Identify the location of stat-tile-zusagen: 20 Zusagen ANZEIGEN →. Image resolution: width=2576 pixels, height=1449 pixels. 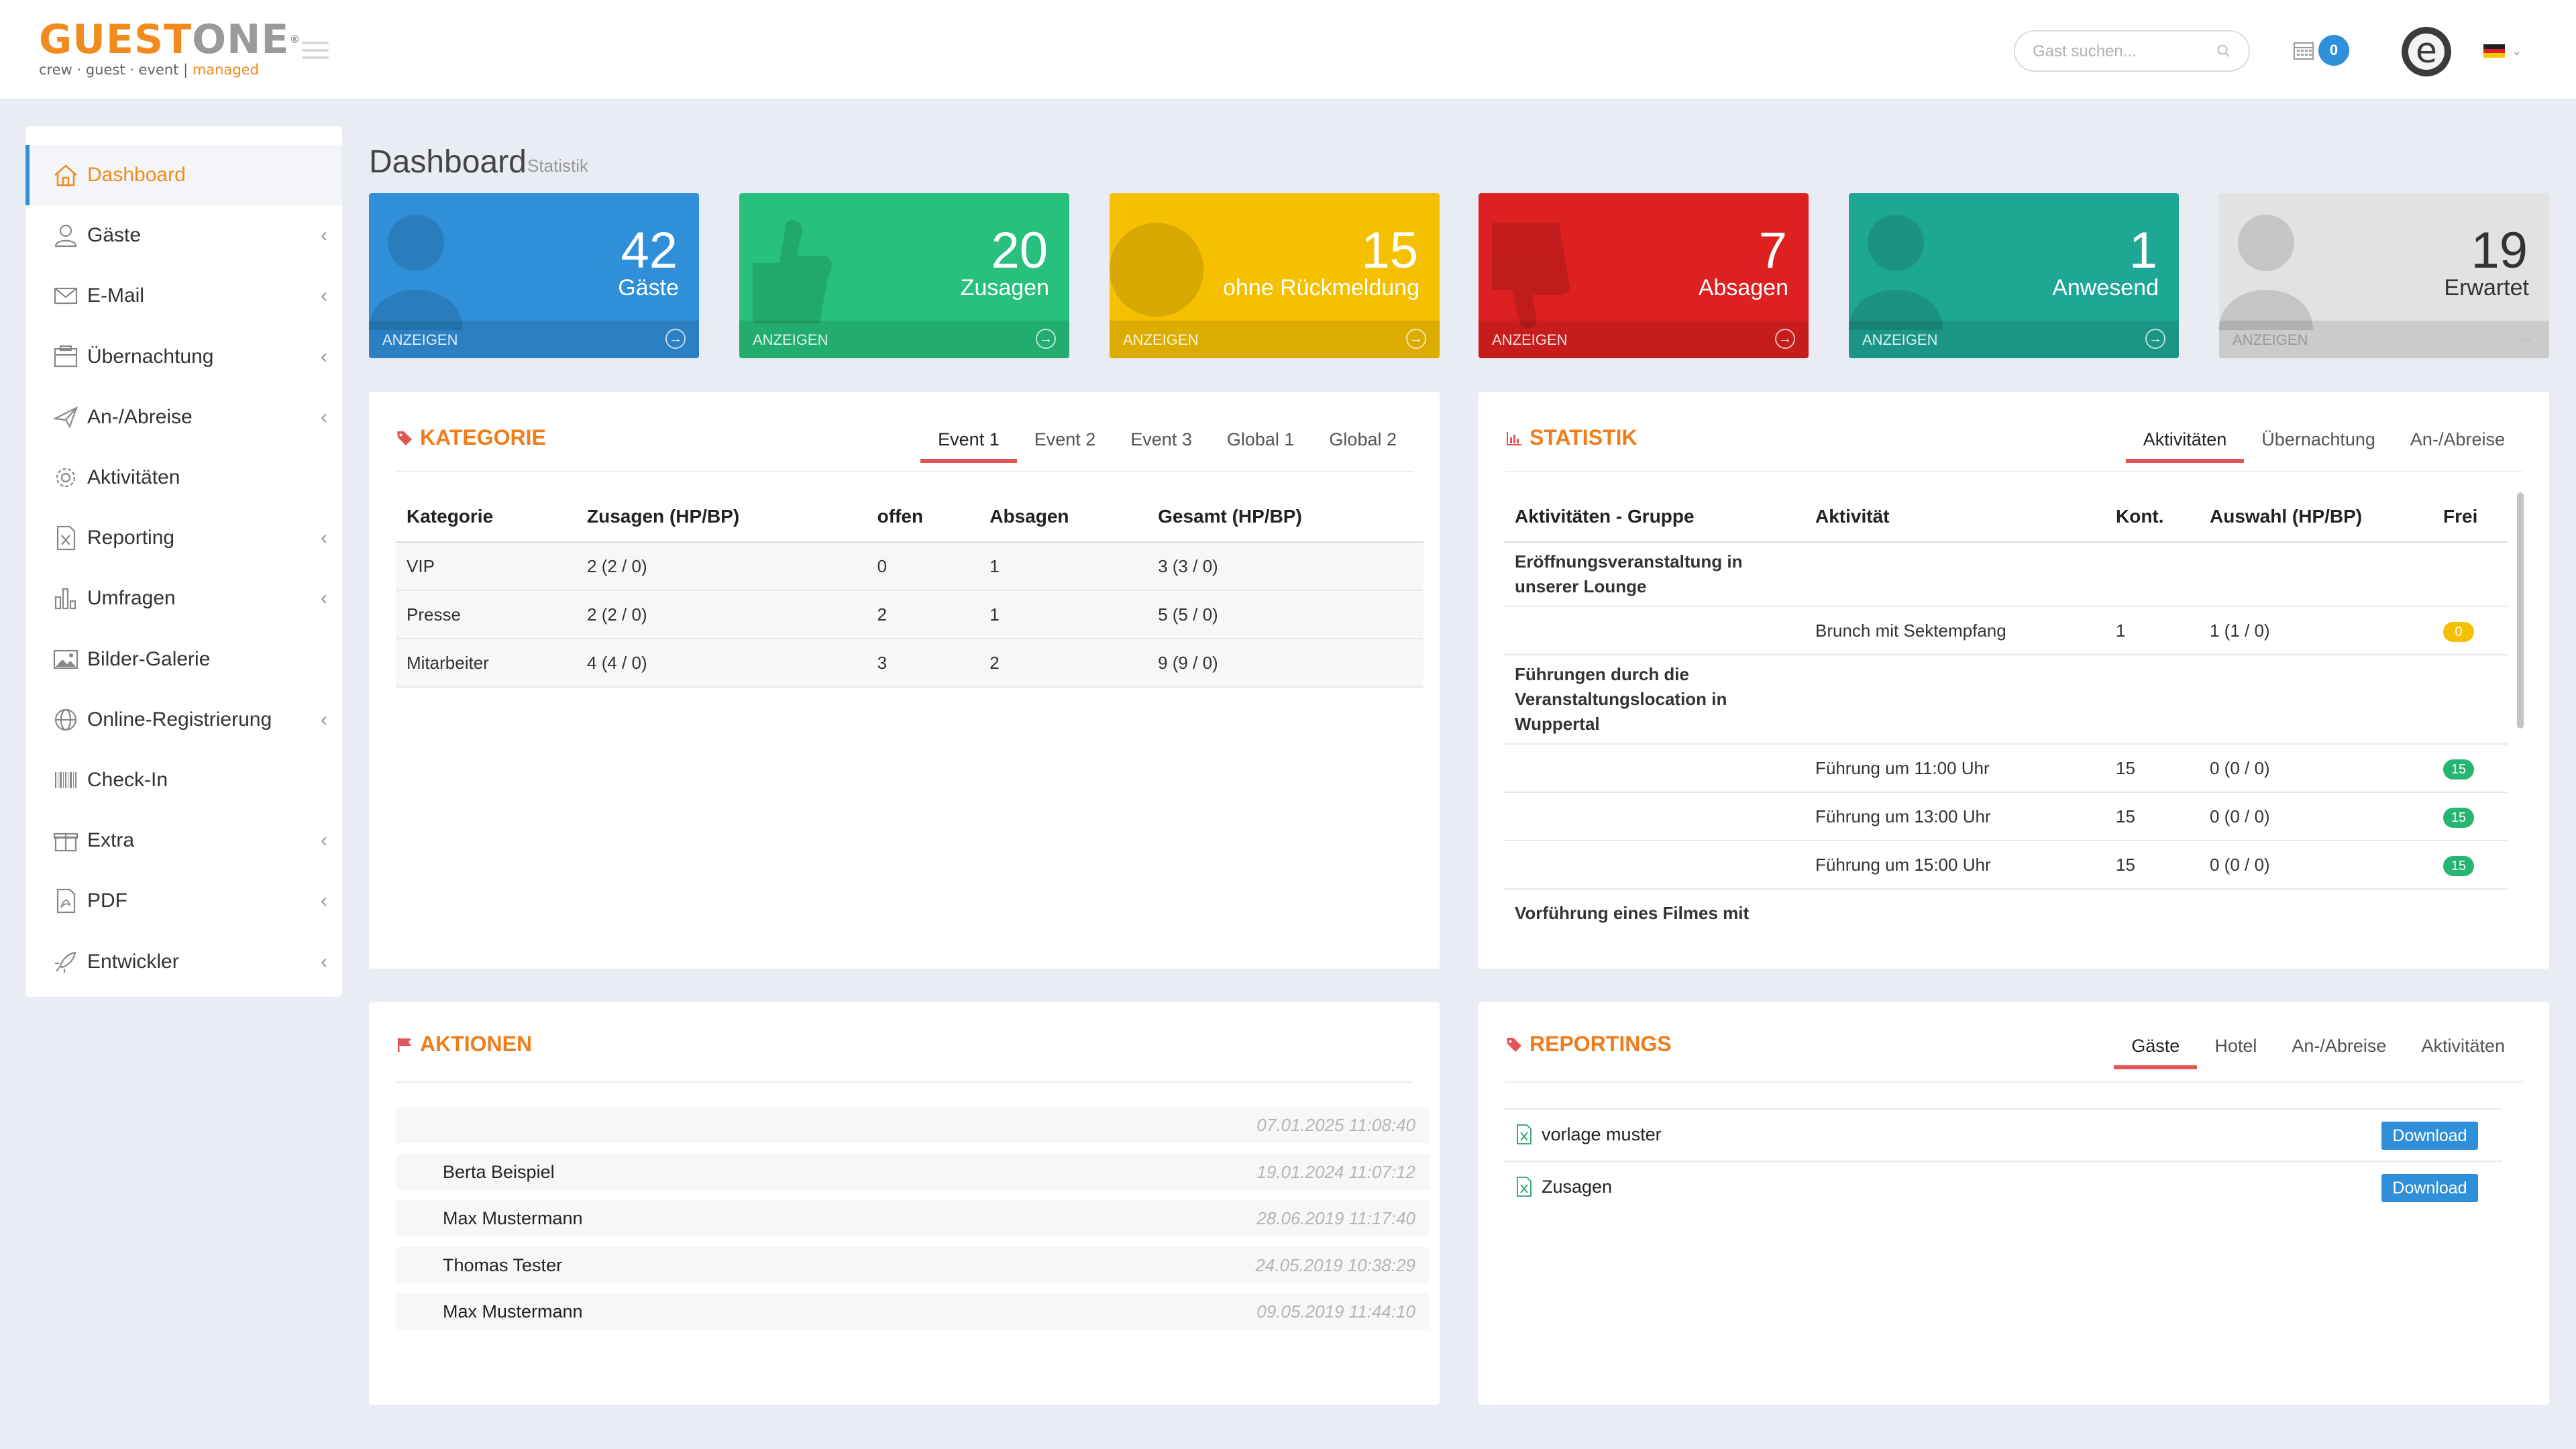
(904, 275).